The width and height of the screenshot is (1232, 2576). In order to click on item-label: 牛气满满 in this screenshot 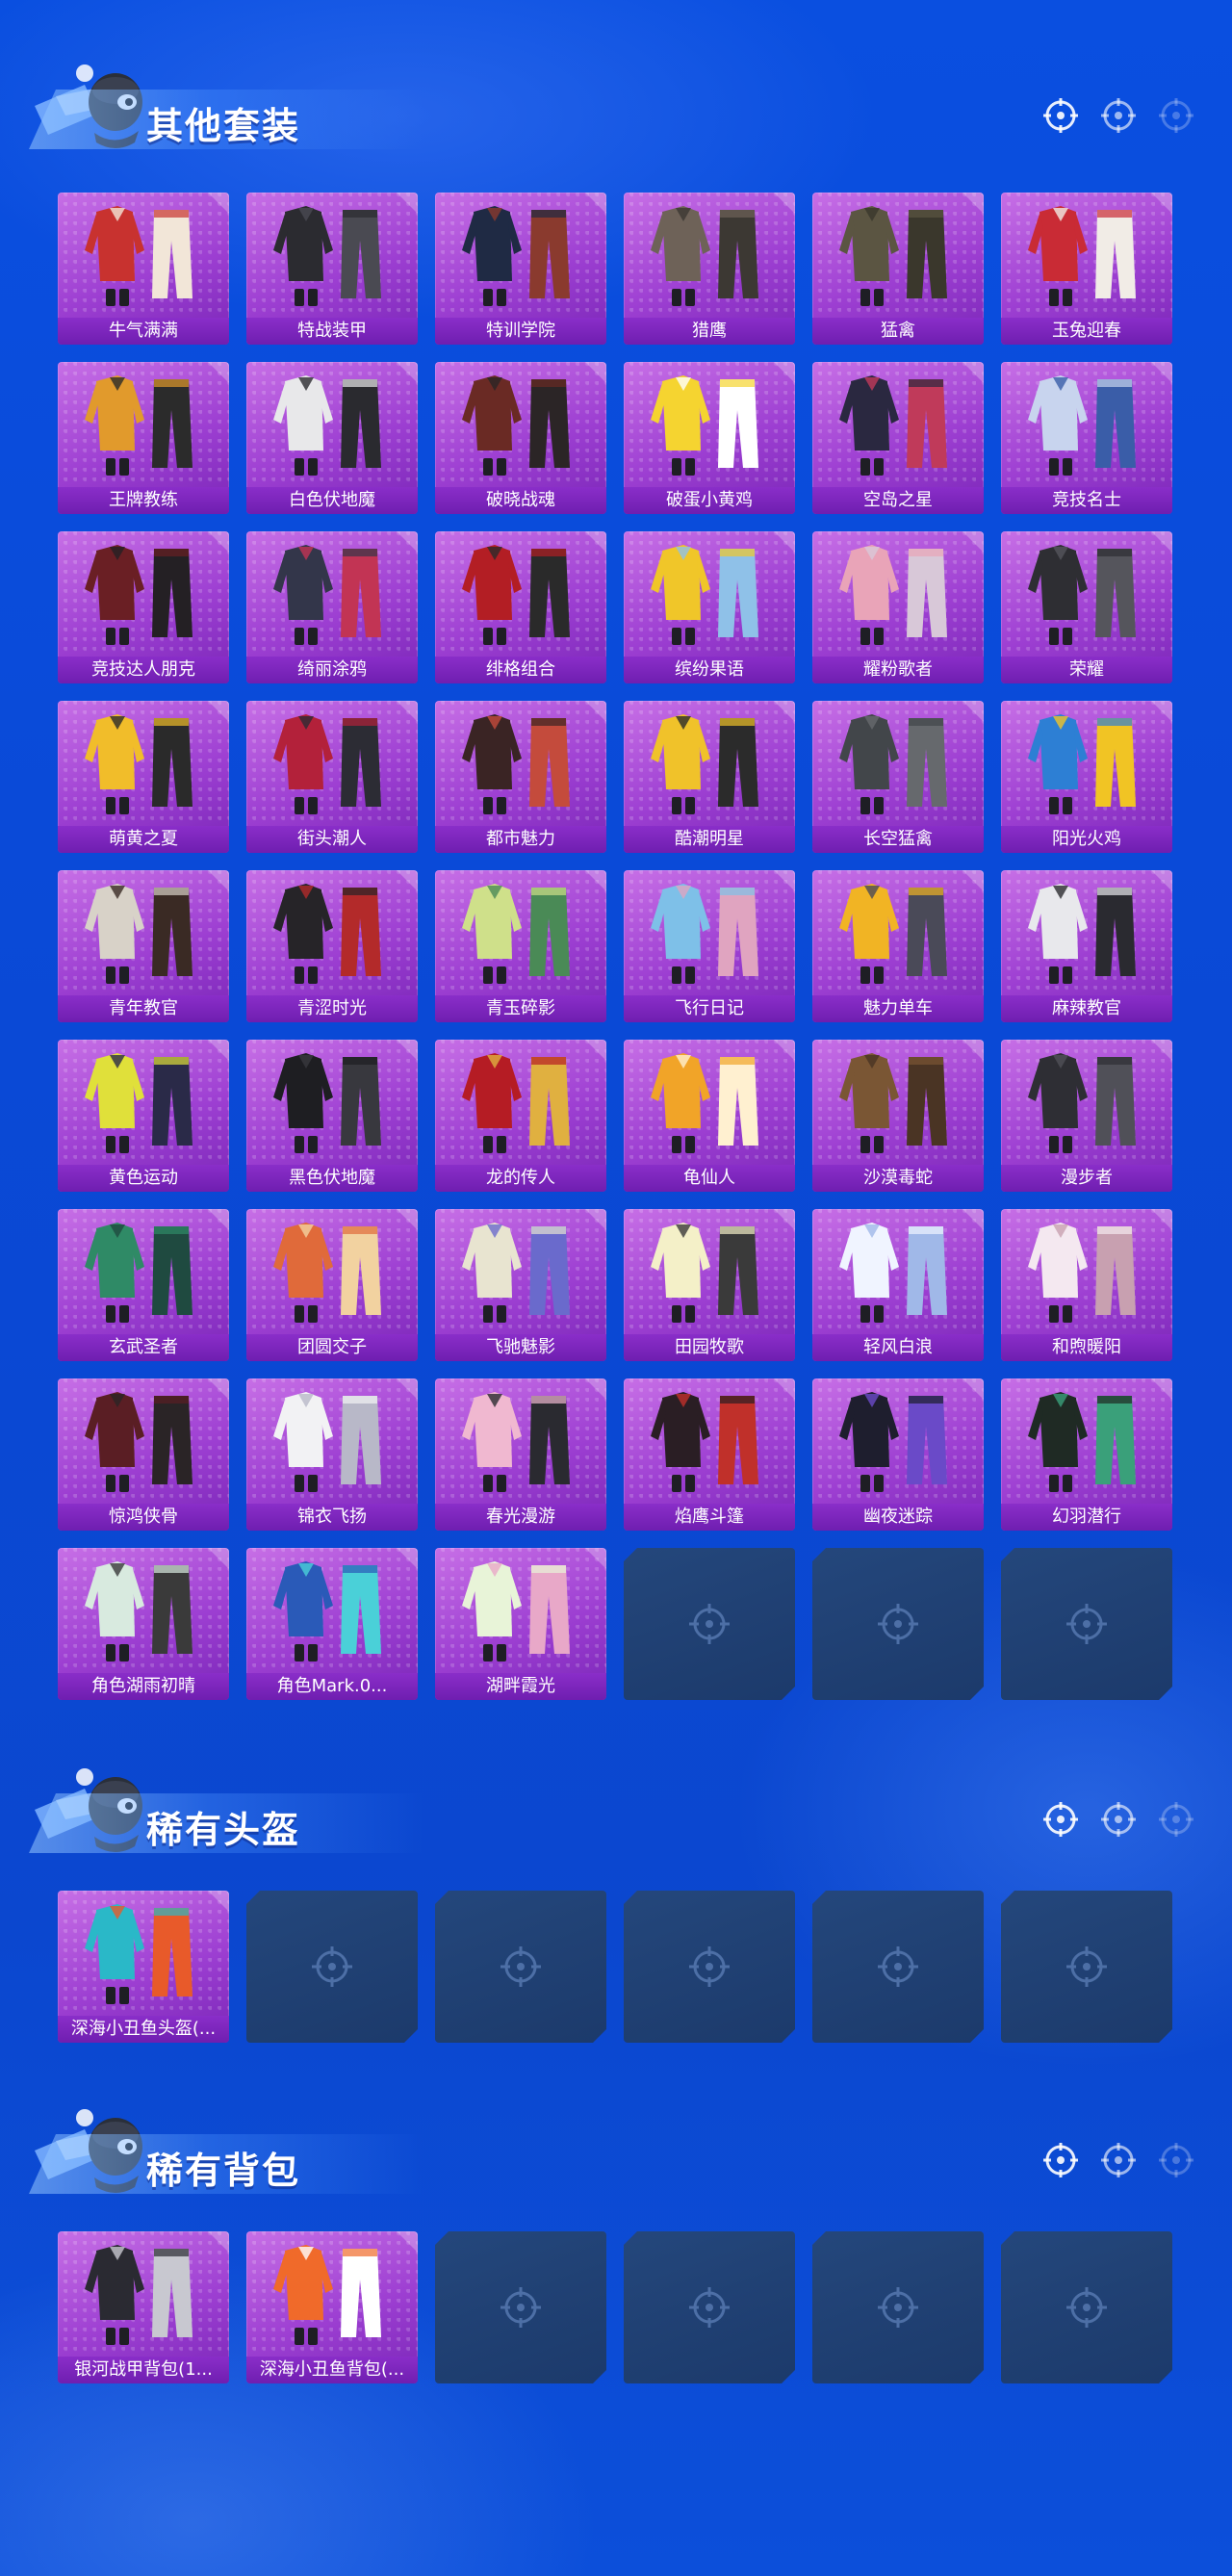, I will do `click(143, 332)`.